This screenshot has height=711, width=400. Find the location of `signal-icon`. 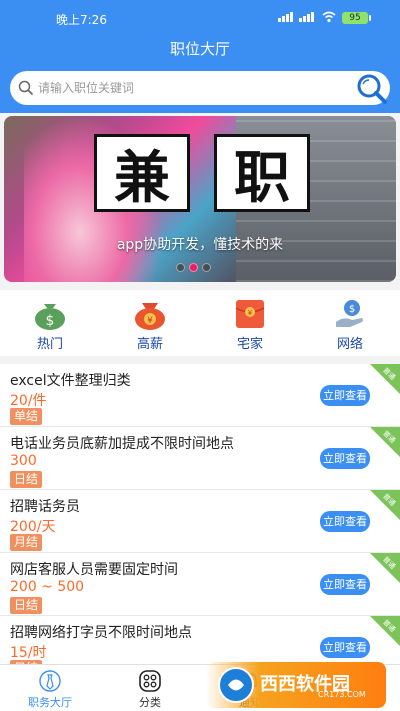

signal-icon is located at coordinates (296, 17).